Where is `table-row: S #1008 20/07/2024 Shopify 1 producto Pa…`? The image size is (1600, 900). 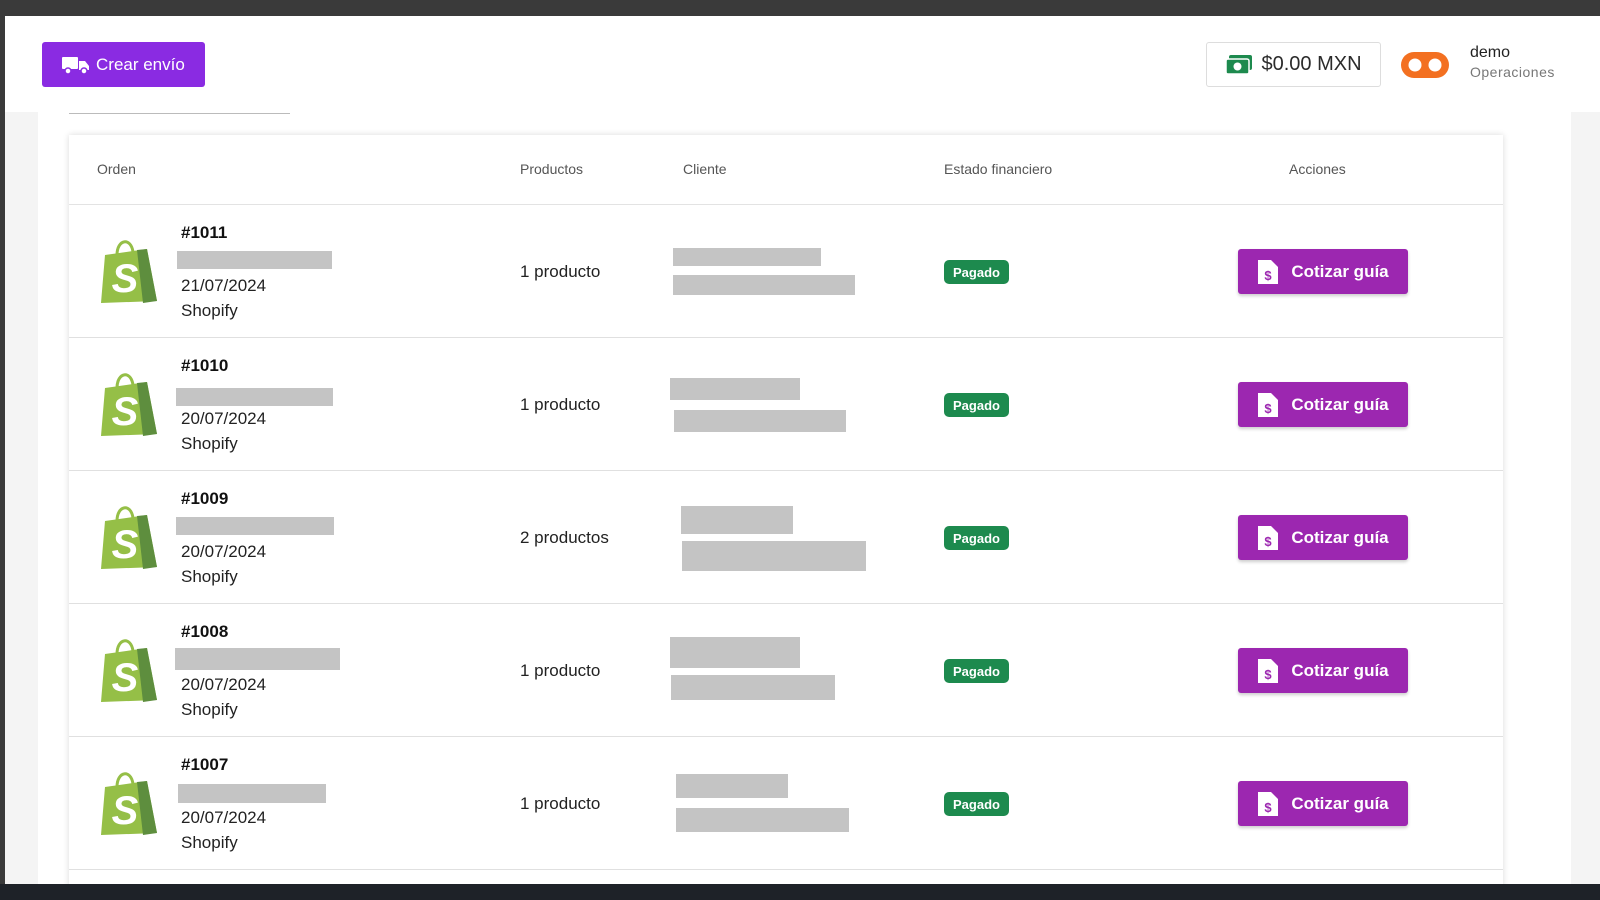 table-row: S #1008 20/07/2024 Shopify 1 producto Pa… is located at coordinates (786, 670).